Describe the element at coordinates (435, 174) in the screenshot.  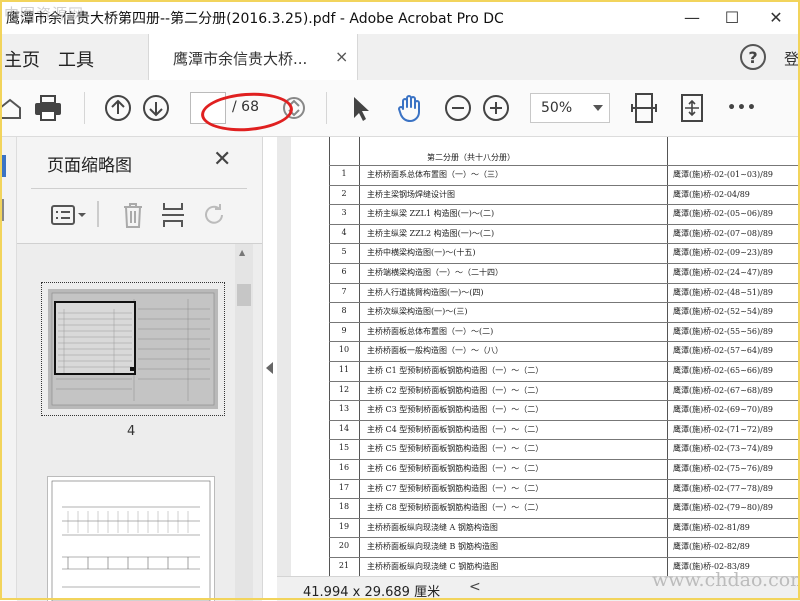
I see `drawing-name: 主桥桥面系总体布置图（一）～（三）` at that location.